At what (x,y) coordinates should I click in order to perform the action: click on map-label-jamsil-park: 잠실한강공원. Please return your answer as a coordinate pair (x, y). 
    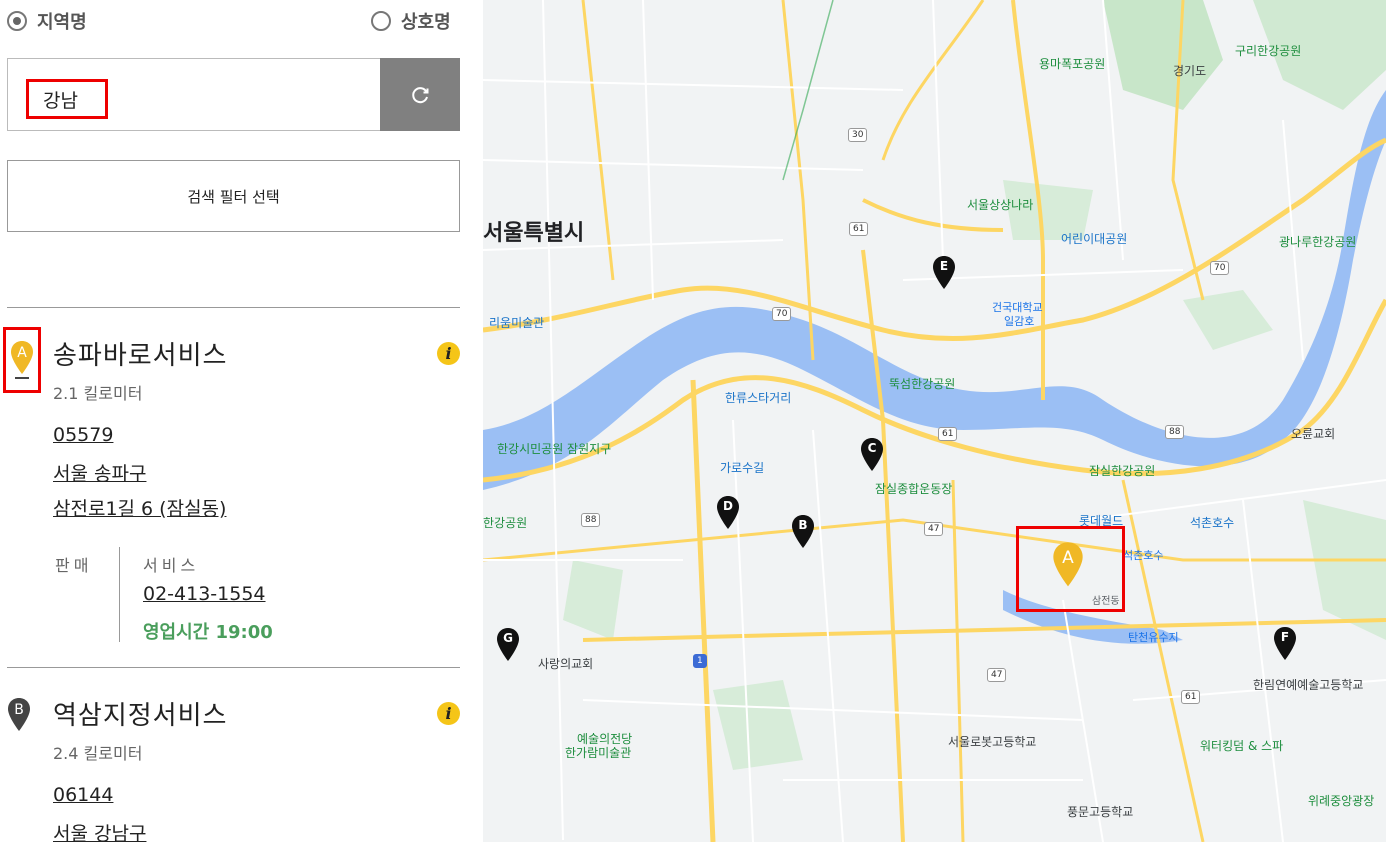
    Looking at the image, I should click on (1122, 470).